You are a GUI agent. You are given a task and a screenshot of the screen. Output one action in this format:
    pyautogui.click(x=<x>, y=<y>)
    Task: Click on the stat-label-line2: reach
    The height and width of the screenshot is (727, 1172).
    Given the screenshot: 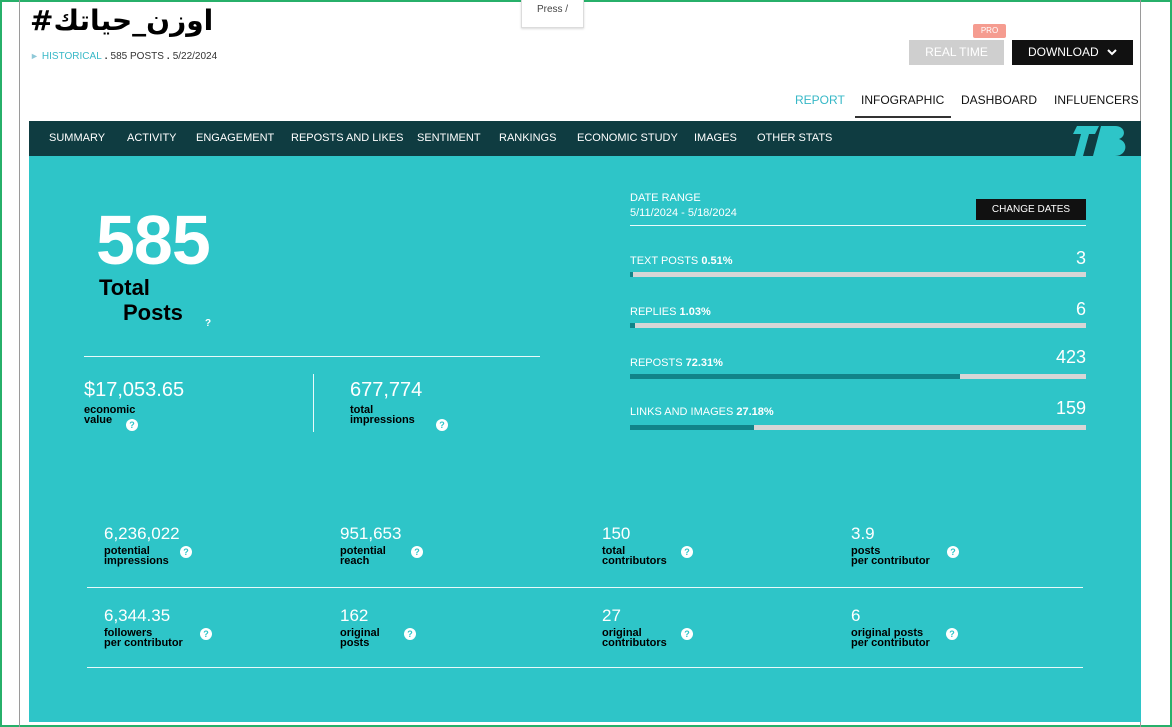 What is the action you would take?
    pyautogui.click(x=355, y=561)
    